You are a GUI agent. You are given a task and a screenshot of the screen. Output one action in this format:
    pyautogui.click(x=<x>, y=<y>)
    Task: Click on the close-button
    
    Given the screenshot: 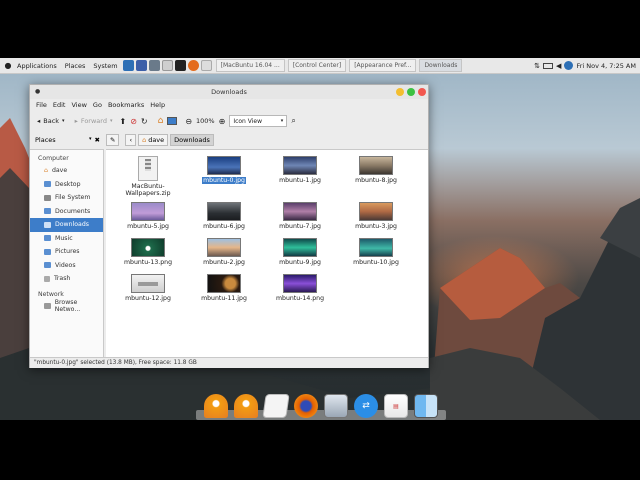 What is the action you would take?
    pyautogui.click(x=422, y=92)
    